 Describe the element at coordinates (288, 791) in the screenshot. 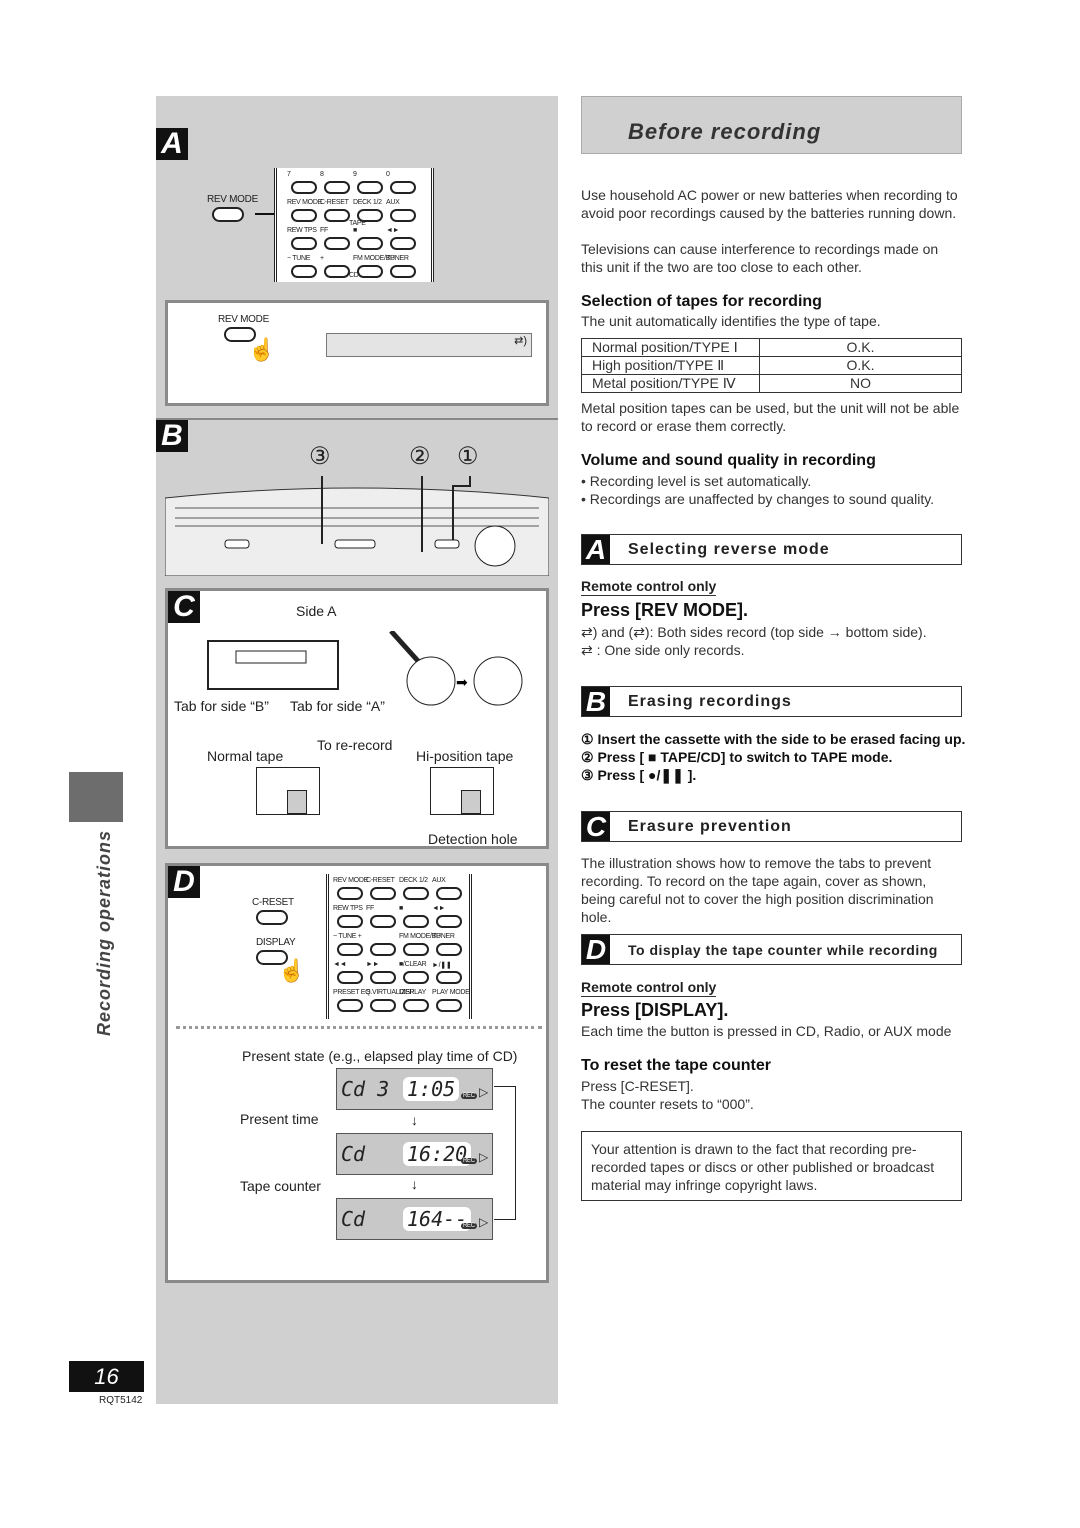

I see `normal-tape-icon` at that location.